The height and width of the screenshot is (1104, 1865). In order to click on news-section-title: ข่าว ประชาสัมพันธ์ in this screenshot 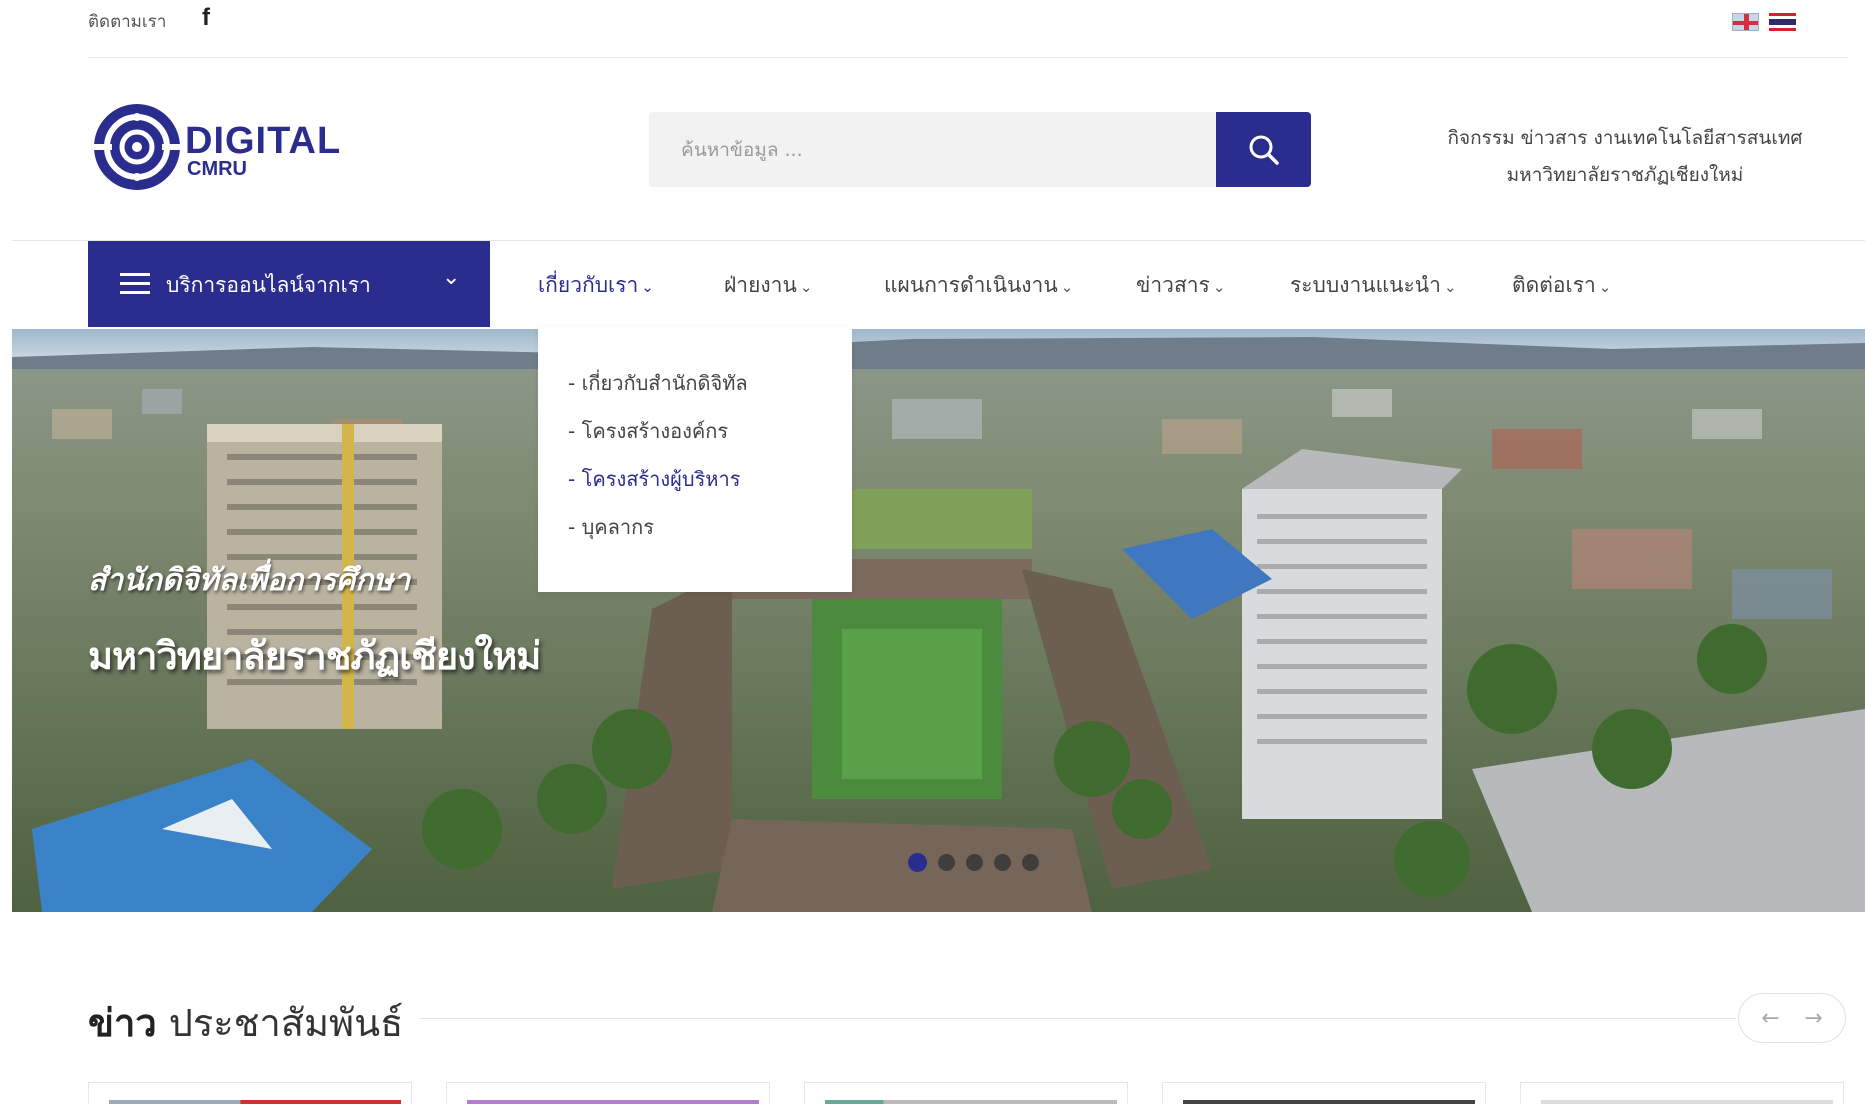, I will do `click(245, 1022)`.